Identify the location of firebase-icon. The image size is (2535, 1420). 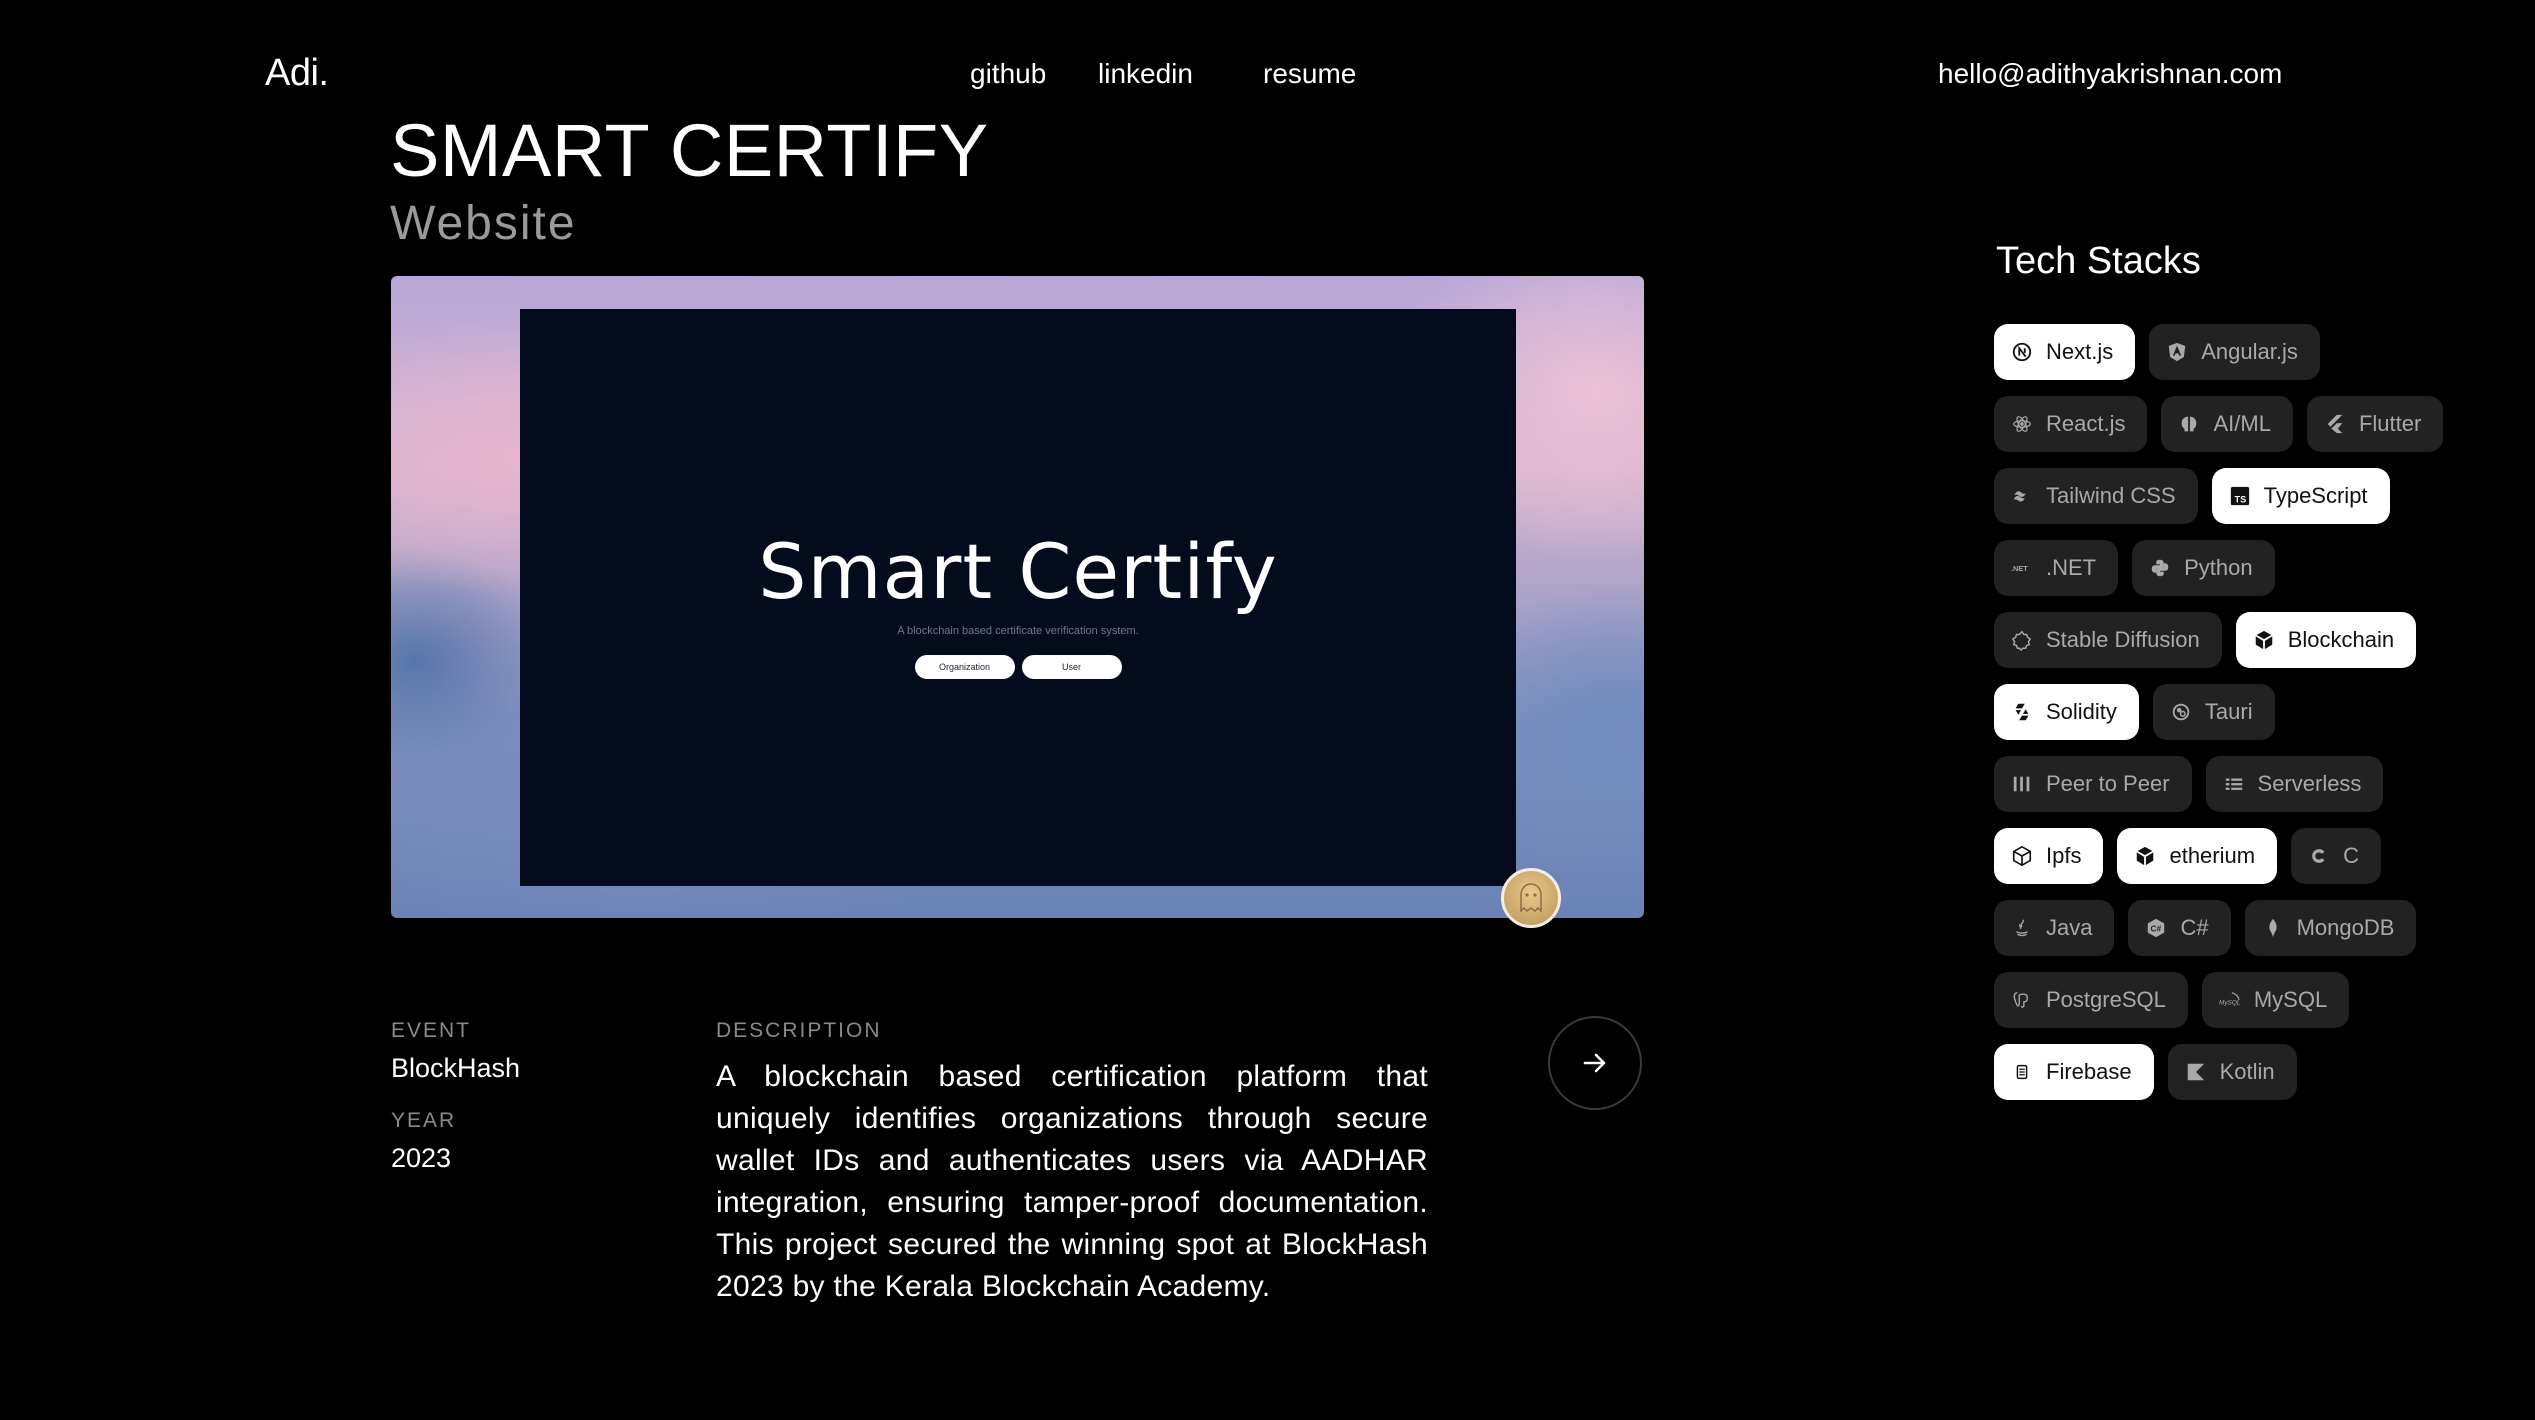
(2022, 1072).